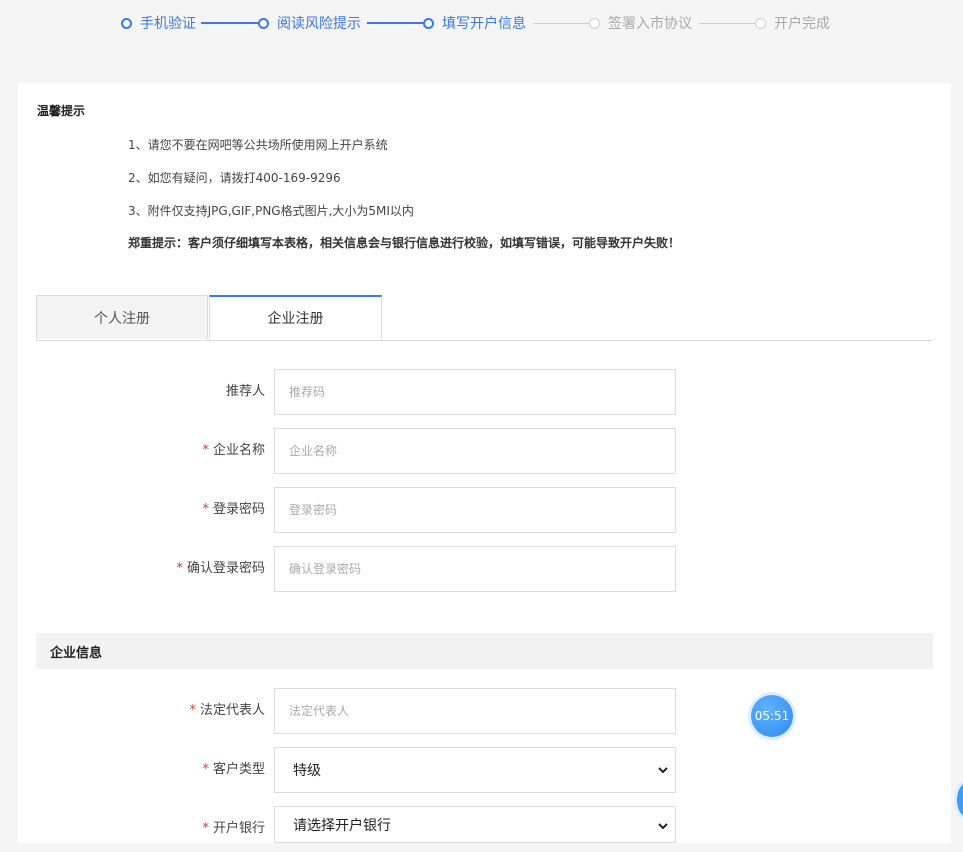  Describe the element at coordinates (309, 23) in the screenshot. I see `step-risk-notice: 阅读风险提示` at that location.